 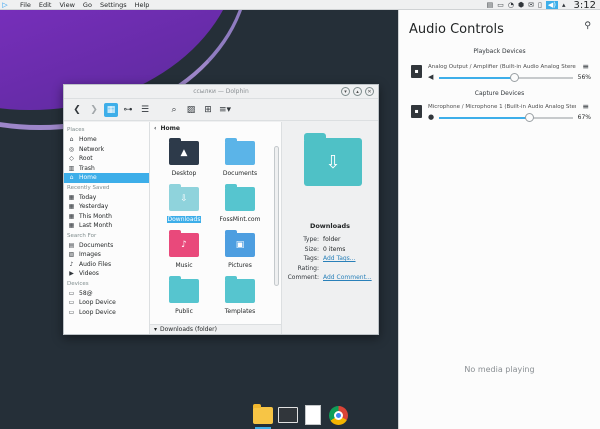 I want to click on file-item-label: Pictures, so click(x=240, y=265).